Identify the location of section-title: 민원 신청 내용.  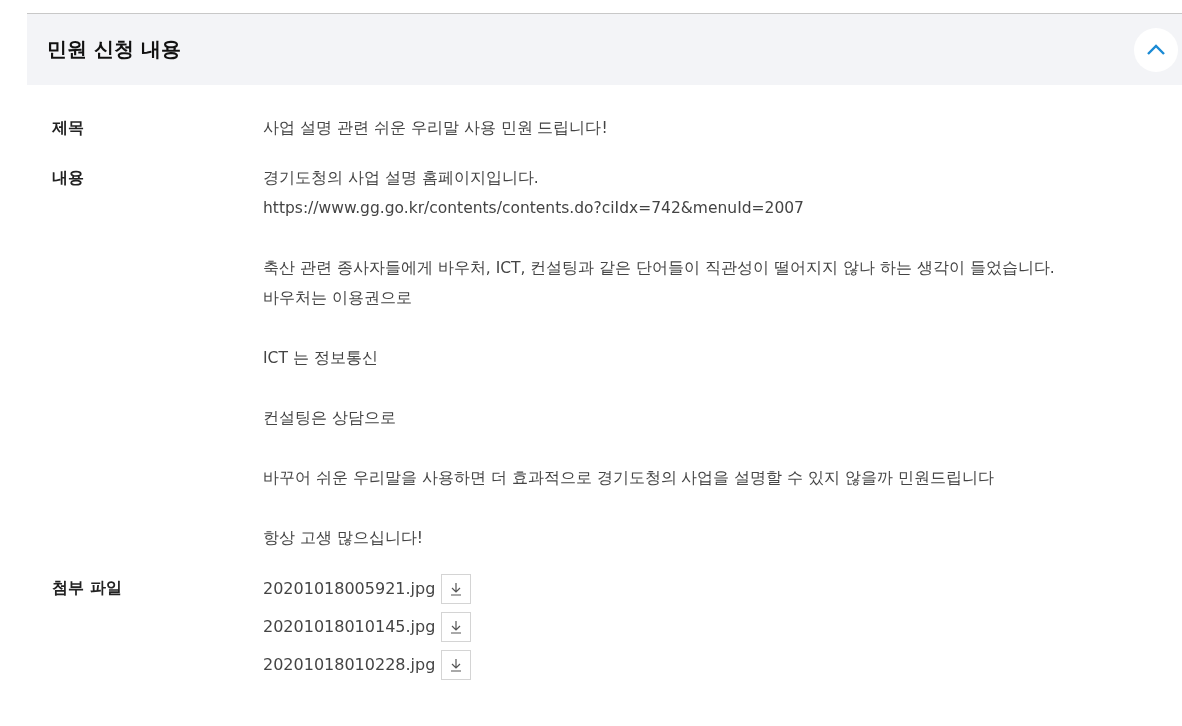
(114, 49).